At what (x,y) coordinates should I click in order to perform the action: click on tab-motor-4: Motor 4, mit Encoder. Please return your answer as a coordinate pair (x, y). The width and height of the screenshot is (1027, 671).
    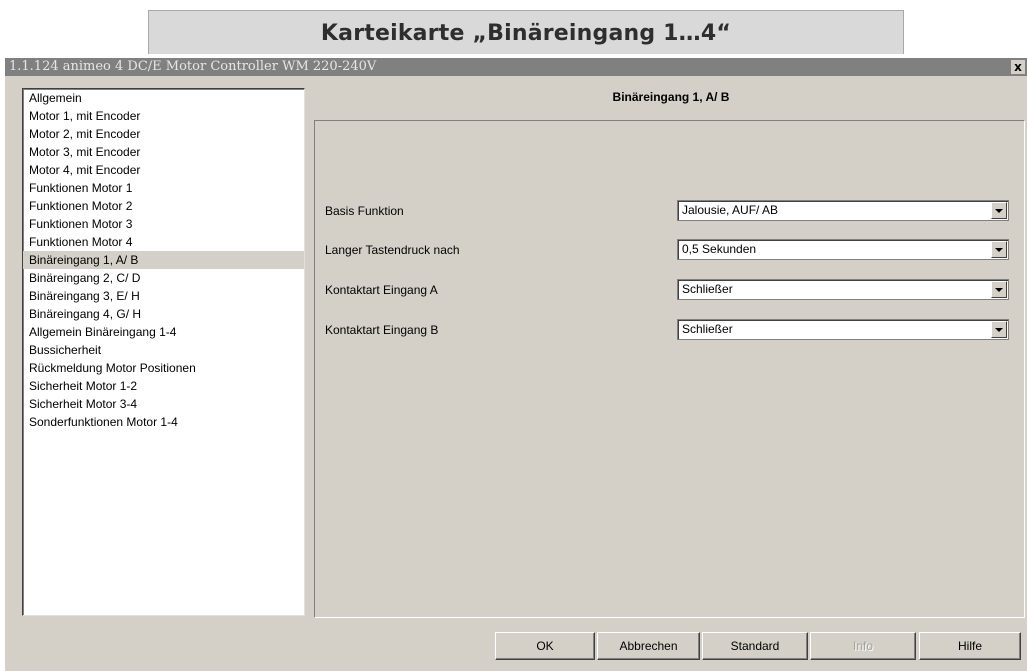
    Looking at the image, I should click on (163, 170).